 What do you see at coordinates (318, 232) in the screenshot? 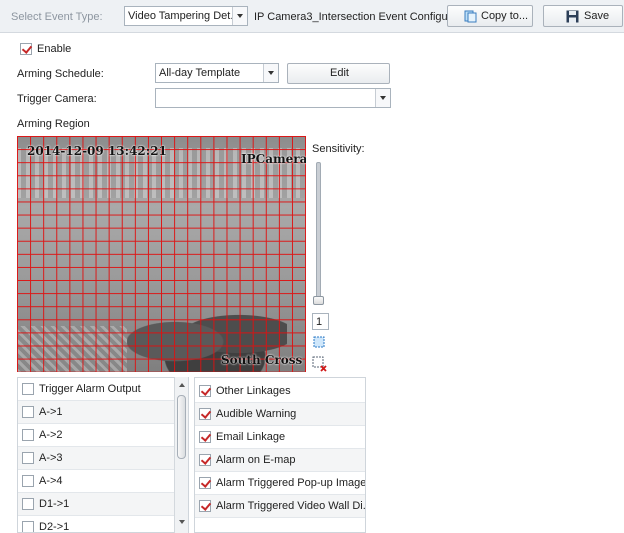
I see `sensitivity-slider` at bounding box center [318, 232].